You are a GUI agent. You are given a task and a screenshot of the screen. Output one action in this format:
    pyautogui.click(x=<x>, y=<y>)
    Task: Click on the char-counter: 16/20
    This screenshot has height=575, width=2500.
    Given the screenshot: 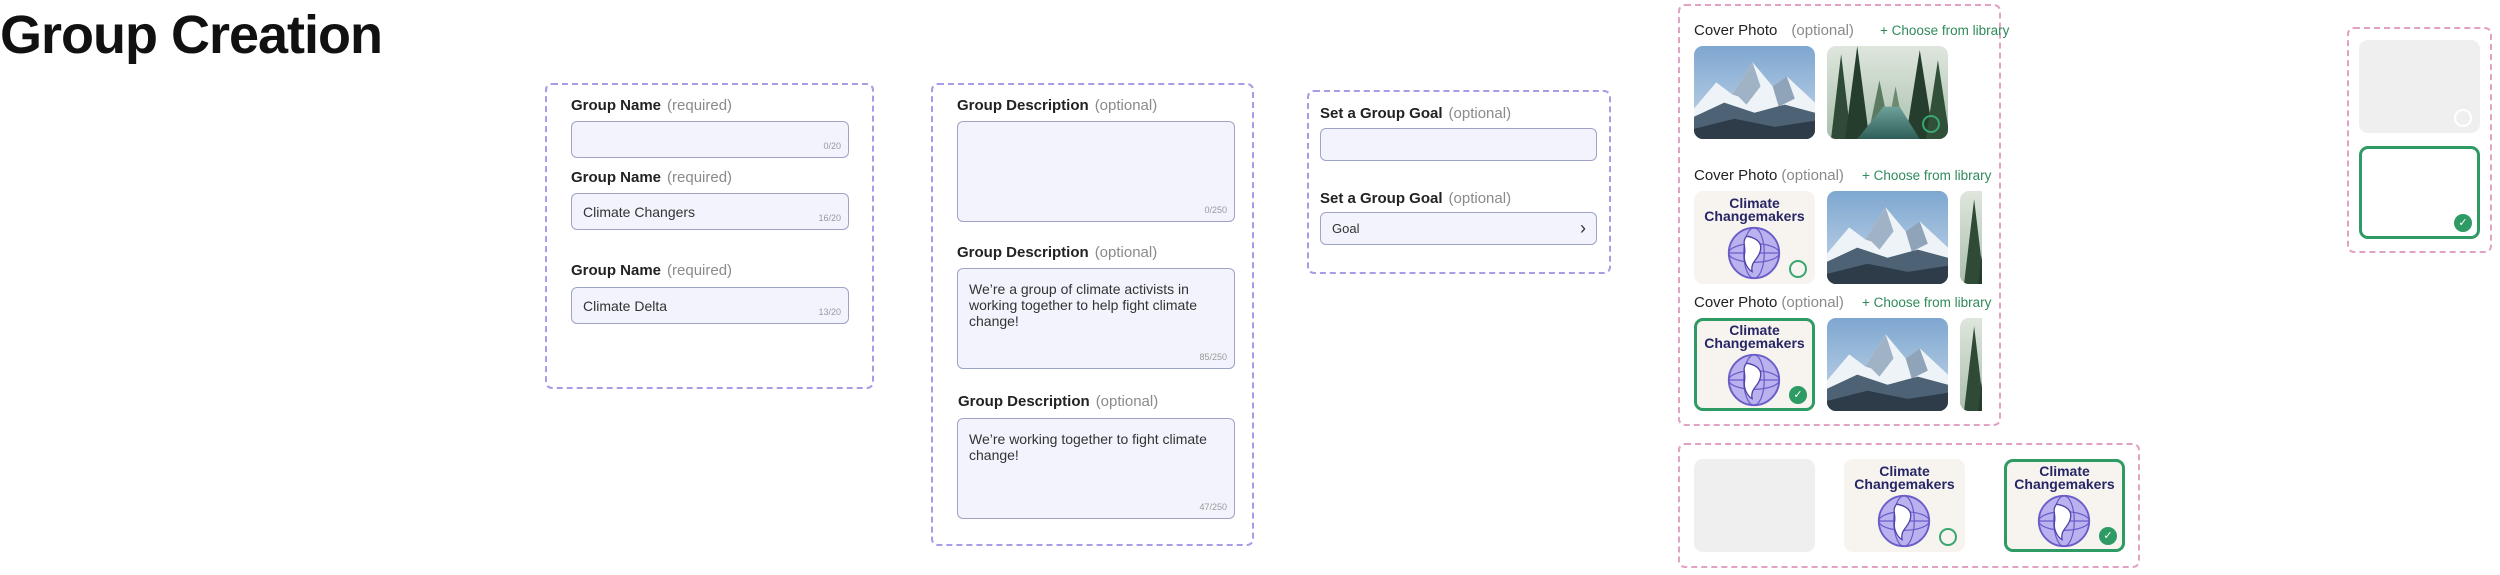 What is the action you would take?
    pyautogui.click(x=829, y=218)
    